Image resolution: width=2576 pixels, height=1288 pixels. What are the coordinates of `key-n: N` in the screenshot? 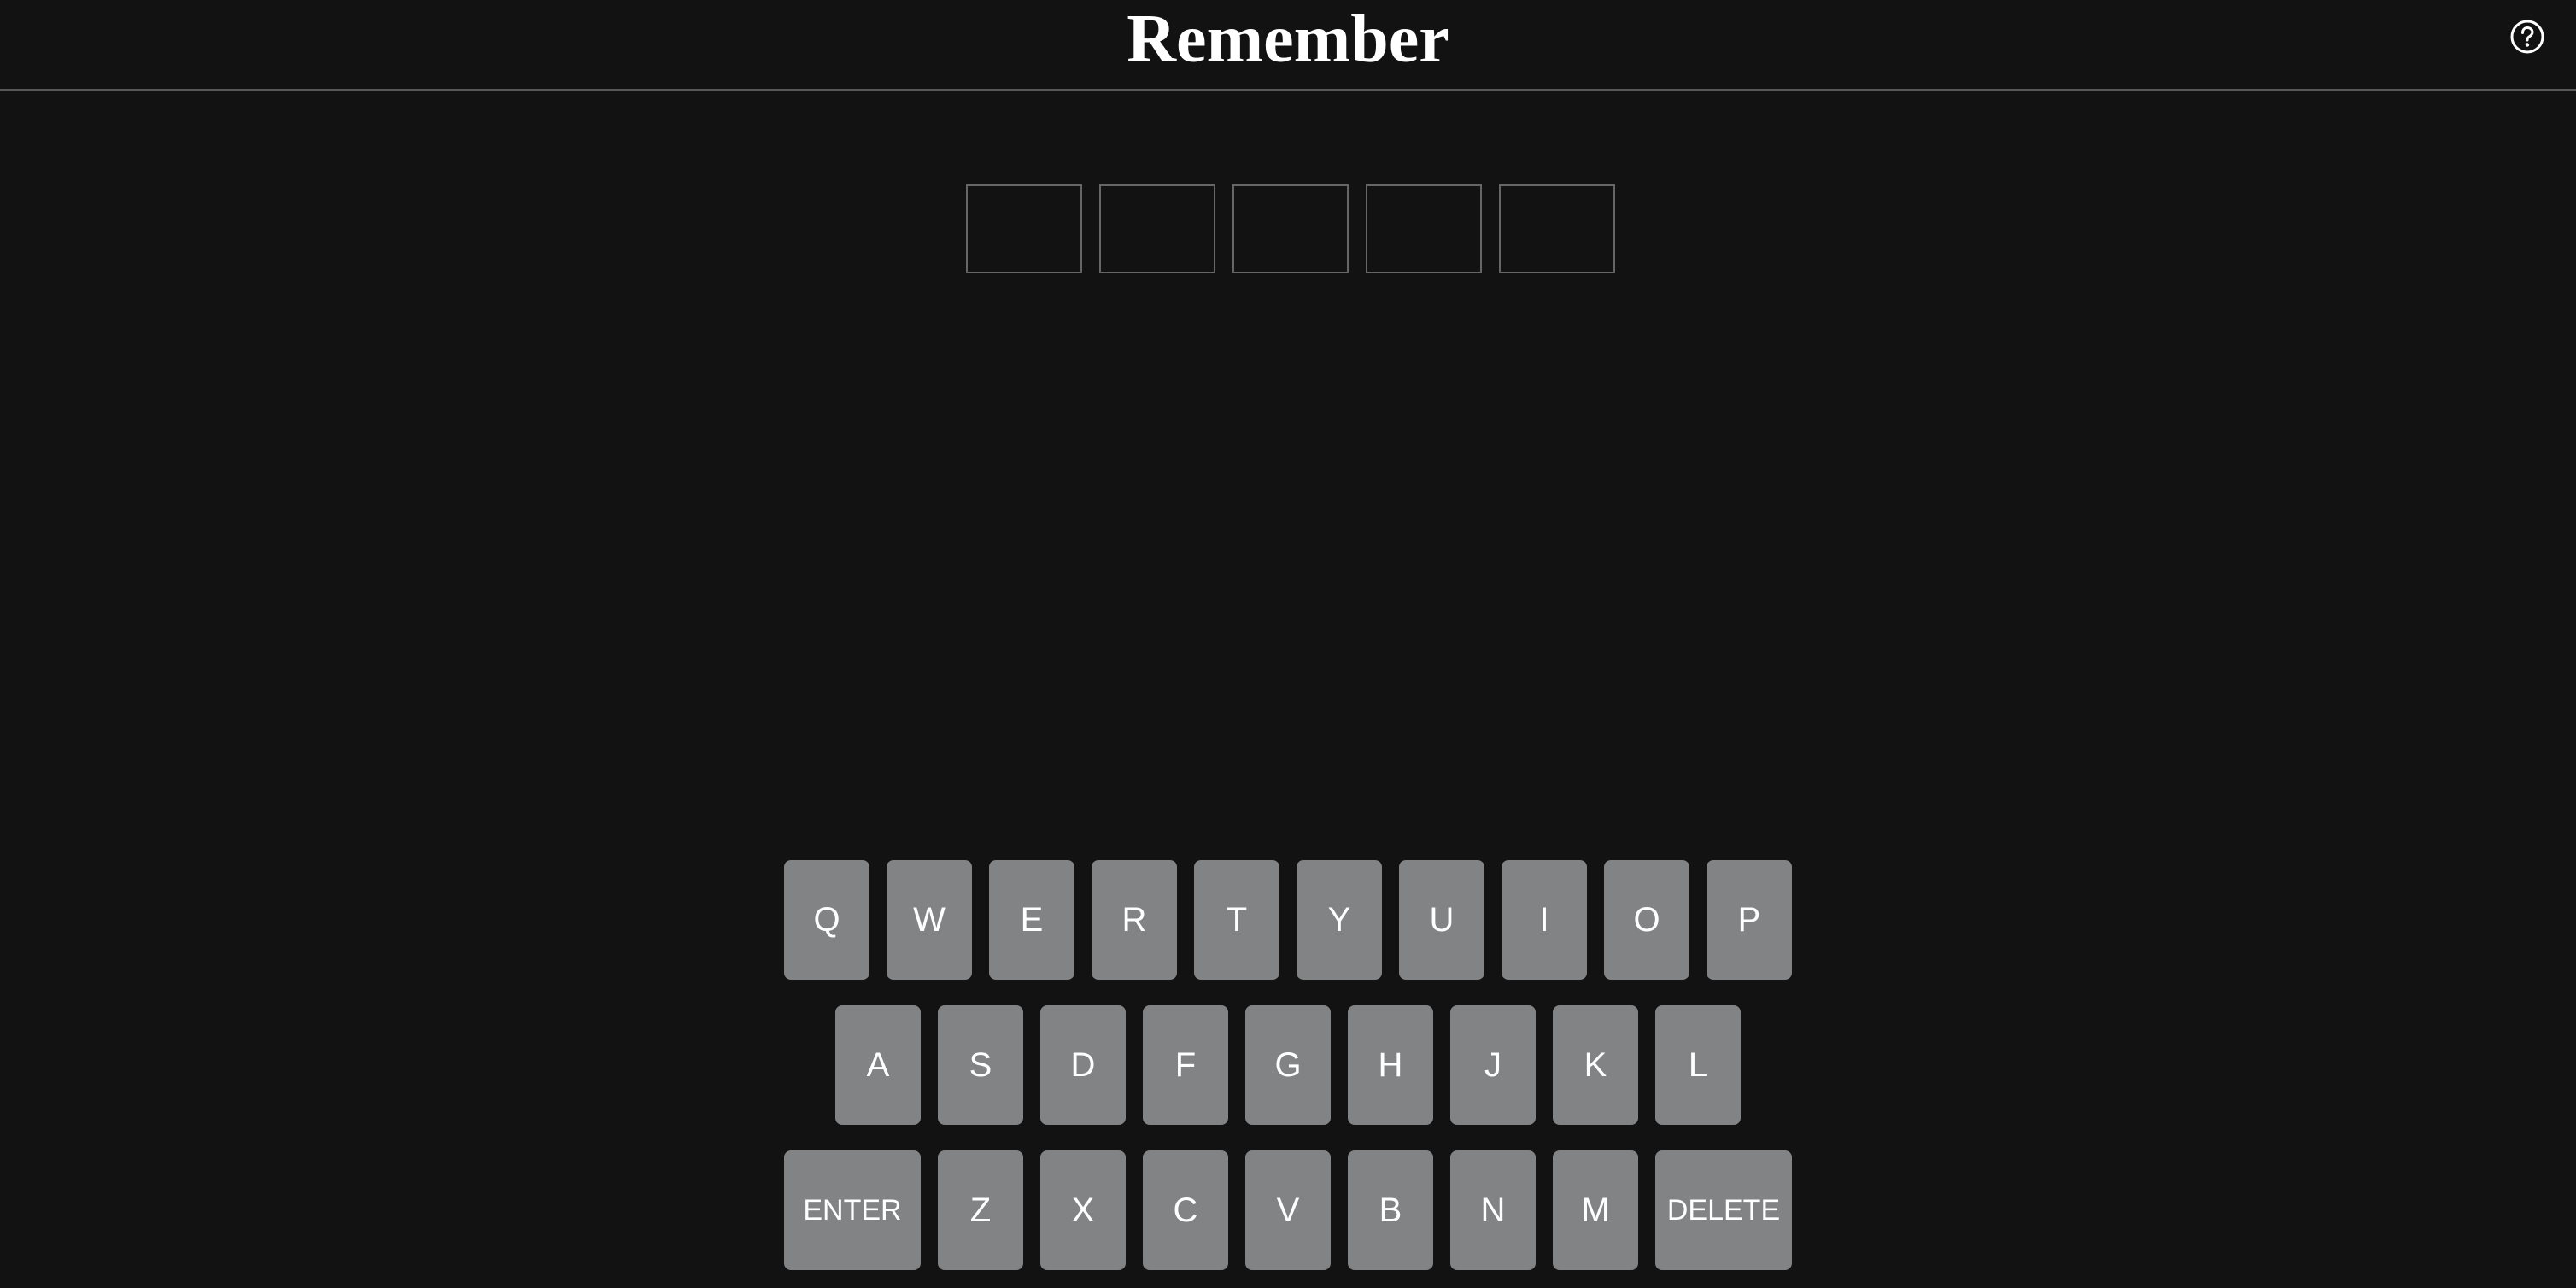 It's located at (1493, 1210).